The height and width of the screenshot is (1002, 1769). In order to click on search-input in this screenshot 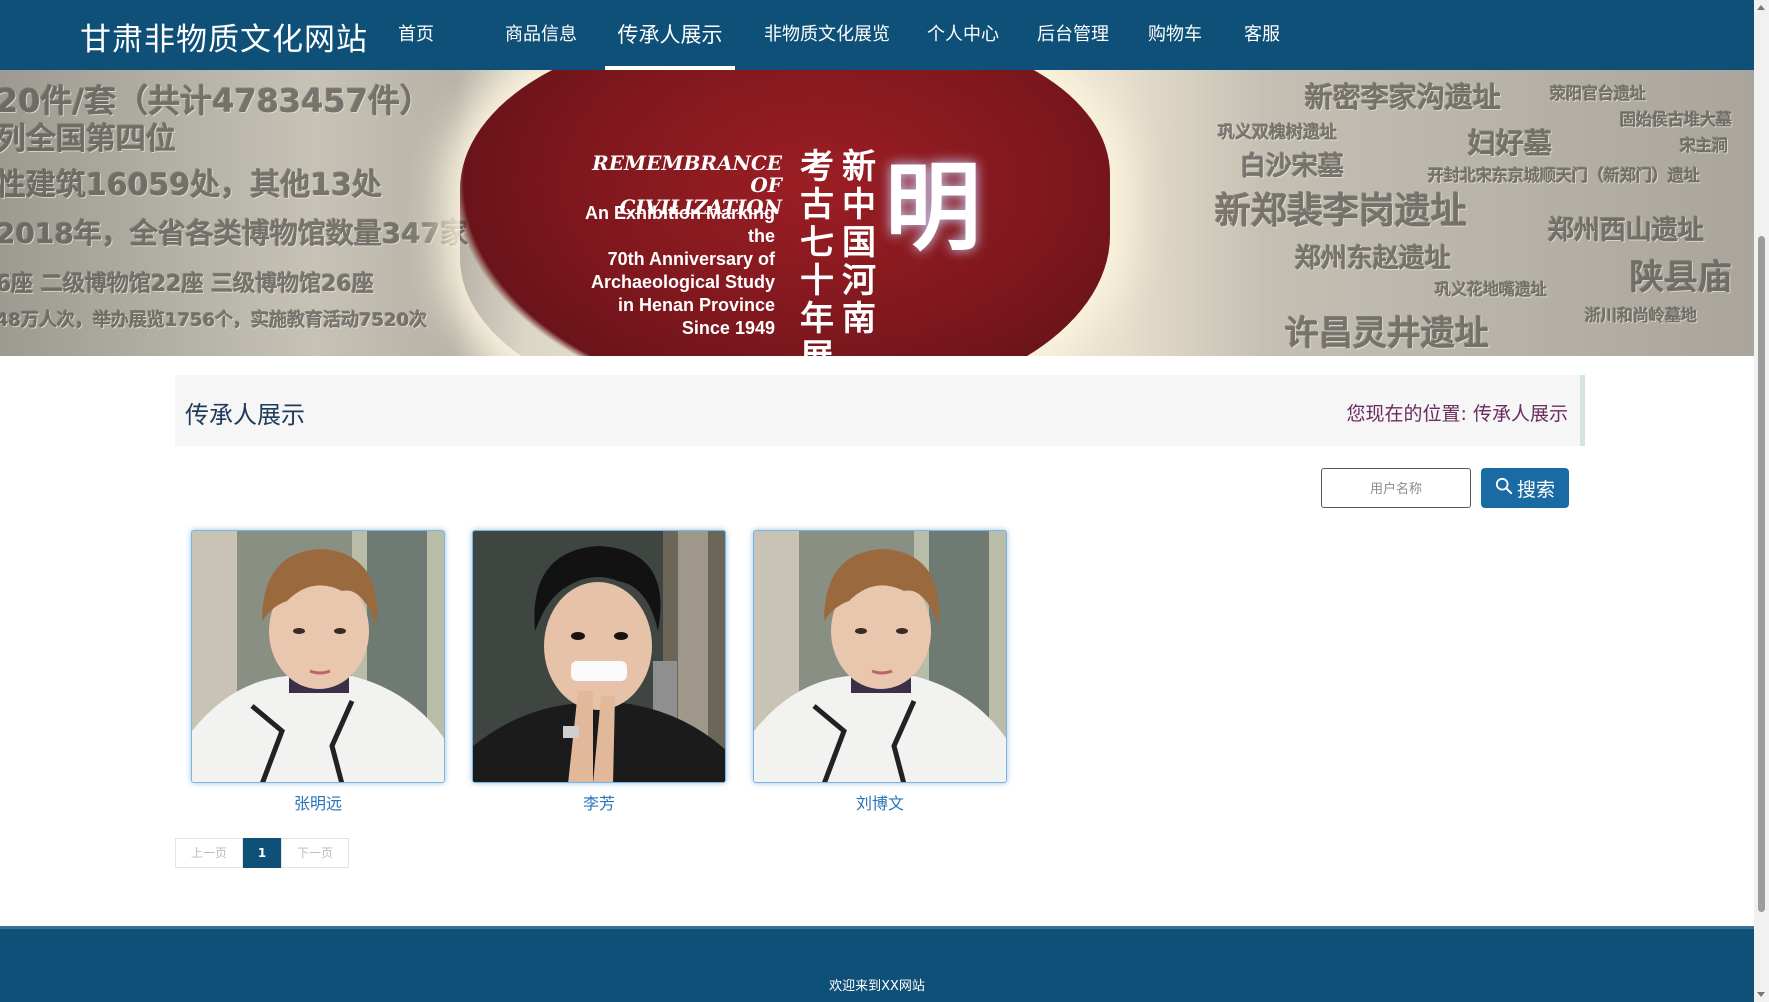, I will do `click(1396, 488)`.